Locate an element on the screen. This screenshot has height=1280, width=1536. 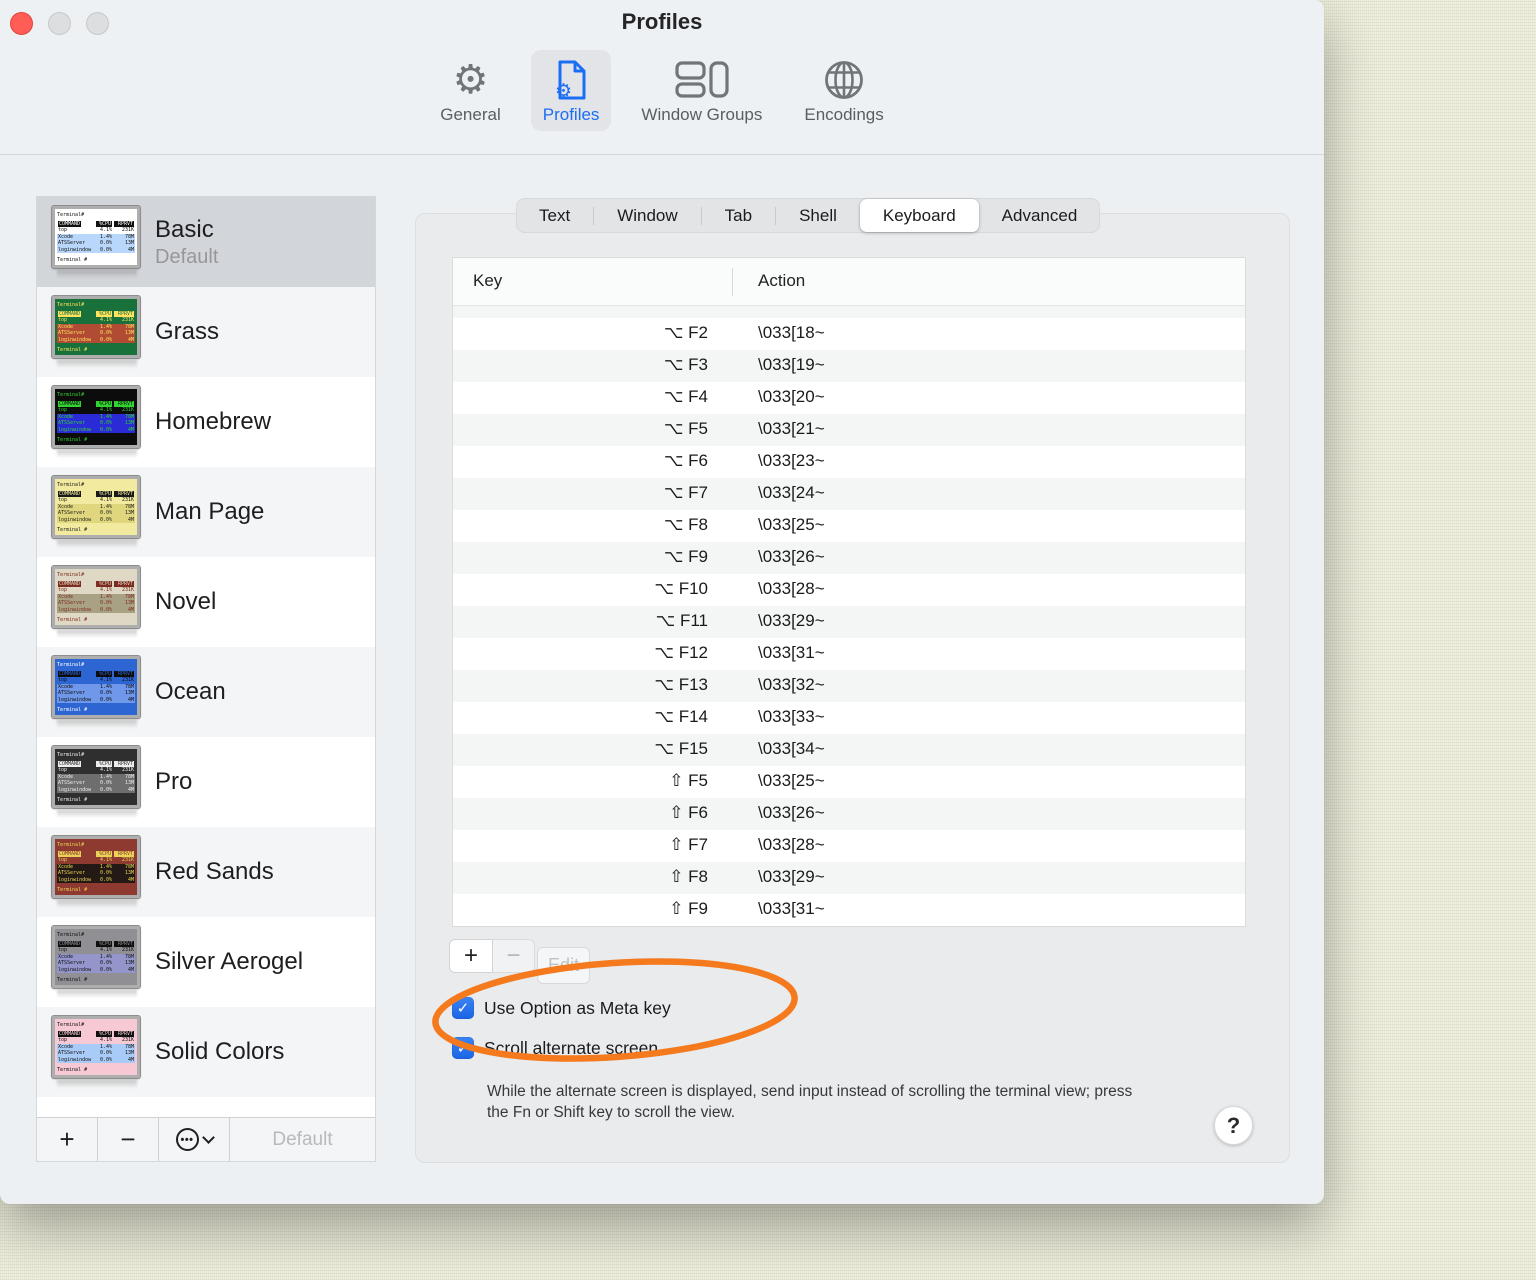
key-cell: ⌥ F4 is located at coordinates (685, 396).